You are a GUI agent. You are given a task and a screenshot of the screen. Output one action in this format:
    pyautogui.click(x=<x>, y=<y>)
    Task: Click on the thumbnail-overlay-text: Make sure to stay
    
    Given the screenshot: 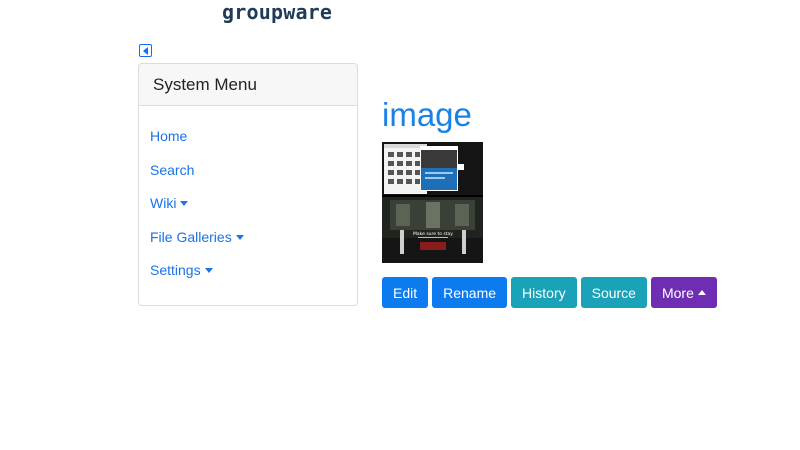 What is the action you would take?
    pyautogui.click(x=433, y=234)
    